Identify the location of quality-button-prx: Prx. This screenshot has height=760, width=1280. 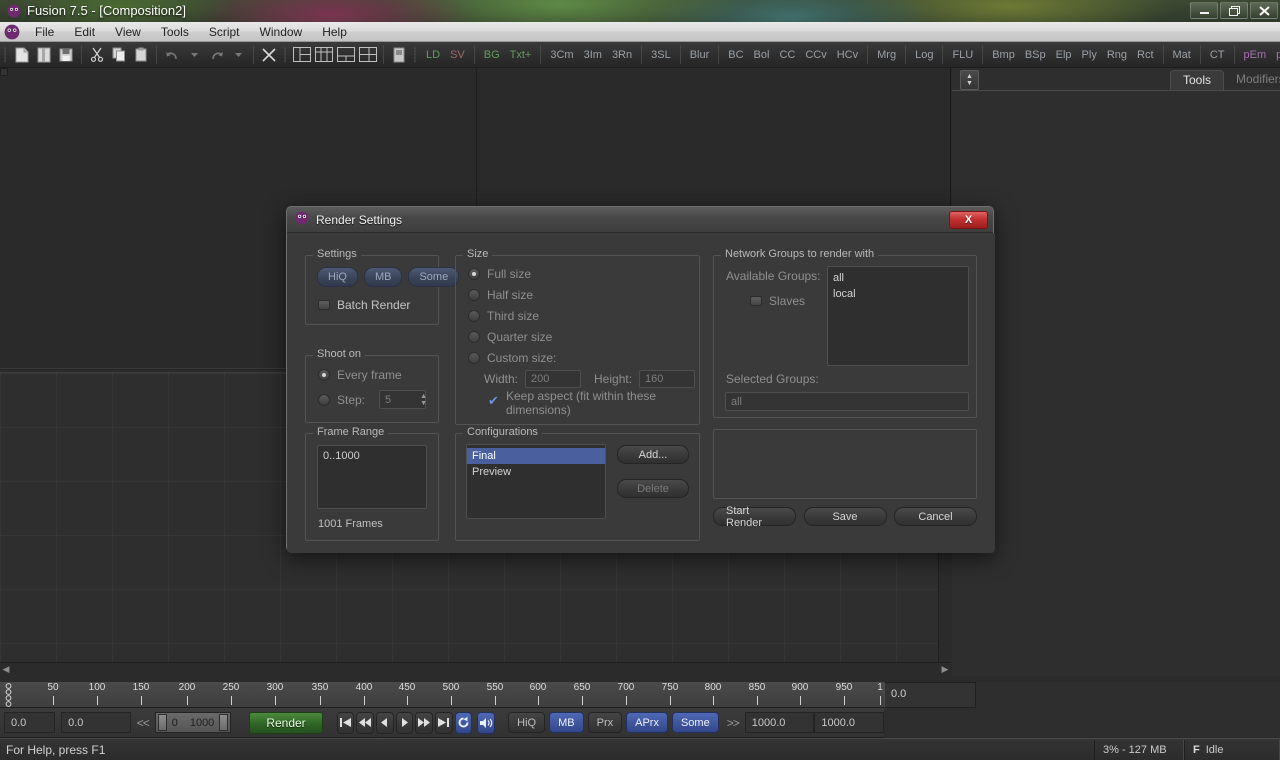
(605, 722).